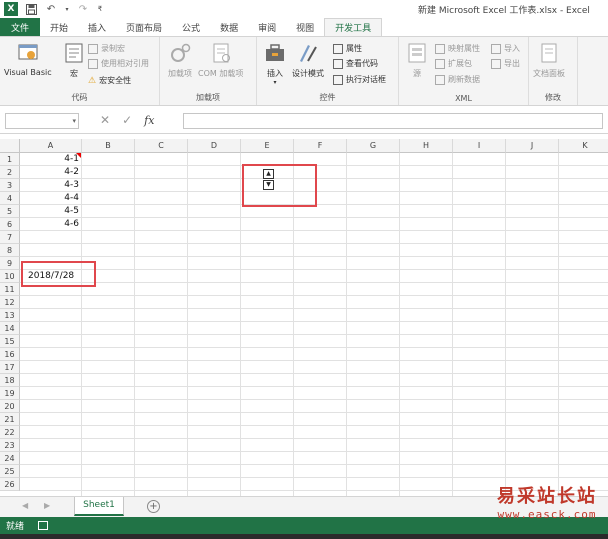 The height and width of the screenshot is (539, 608). What do you see at coordinates (74, 60) in the screenshot?
I see `macros-button: 宏` at bounding box center [74, 60].